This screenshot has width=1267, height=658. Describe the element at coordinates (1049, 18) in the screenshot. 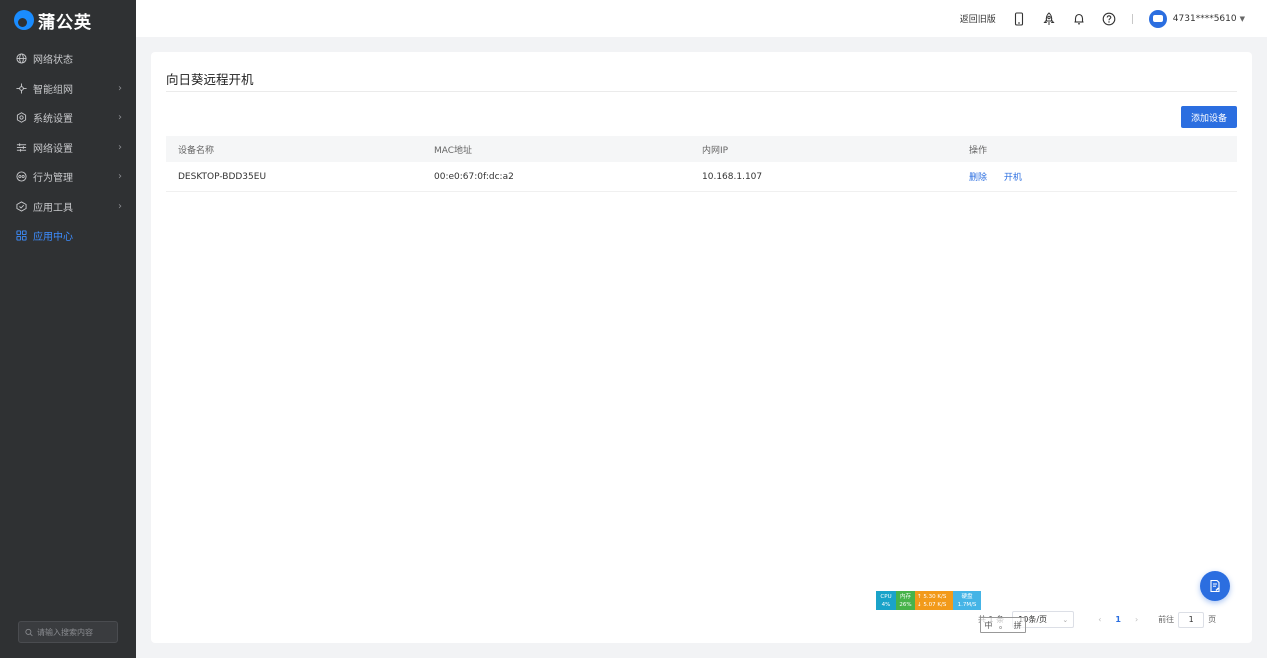

I see `rocket-icon` at that location.